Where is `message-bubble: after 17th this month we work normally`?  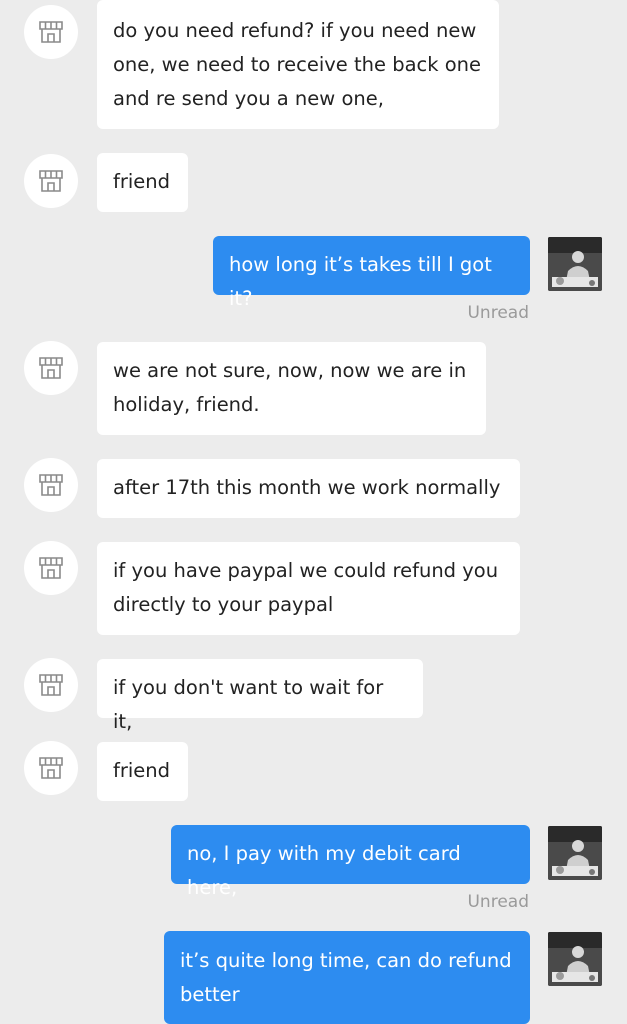 message-bubble: after 17th this month we work normally is located at coordinates (308, 488).